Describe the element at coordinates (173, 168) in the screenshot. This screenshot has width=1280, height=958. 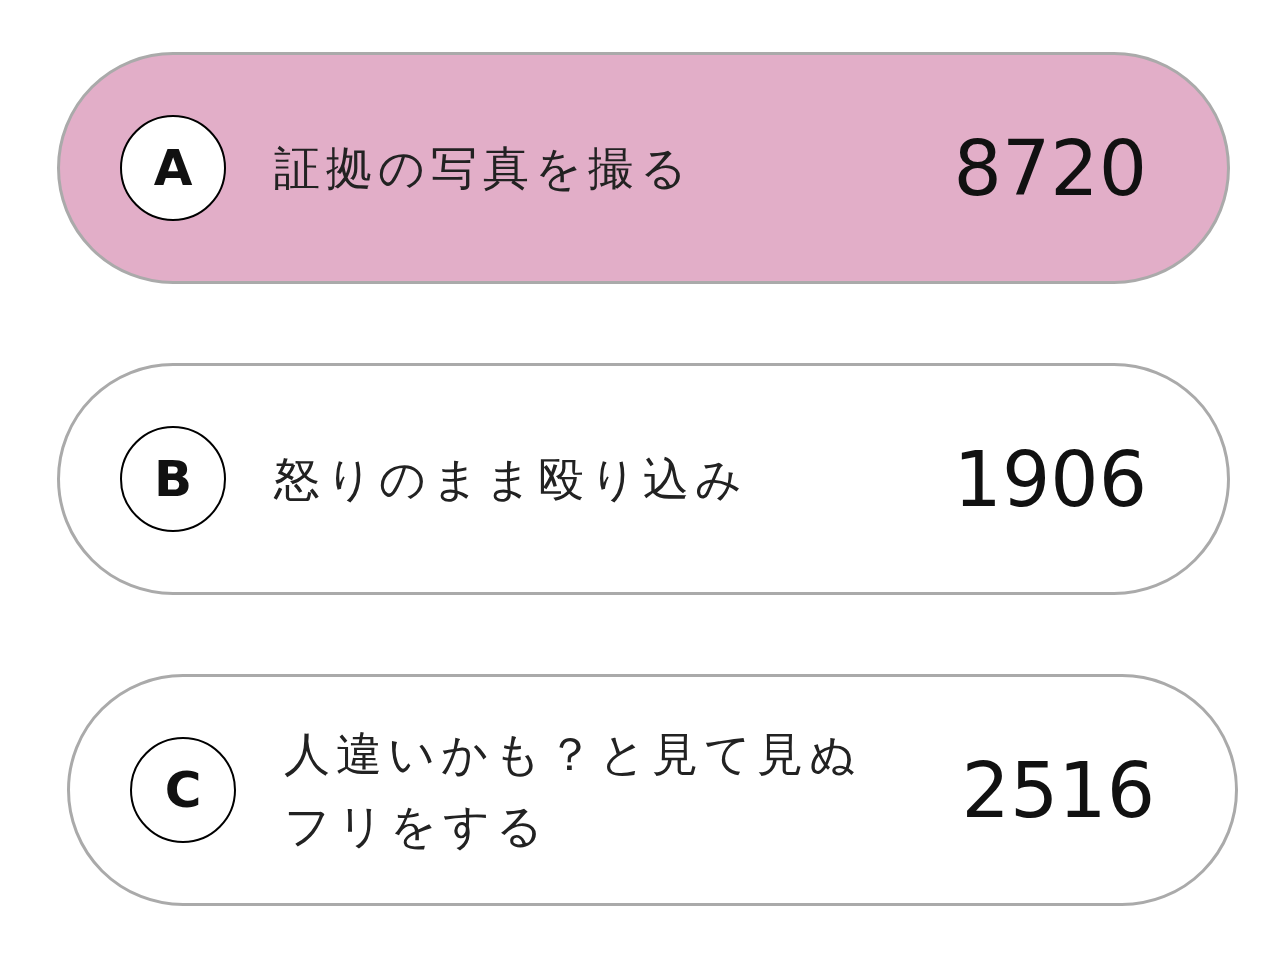
I see `option-letter: A` at that location.